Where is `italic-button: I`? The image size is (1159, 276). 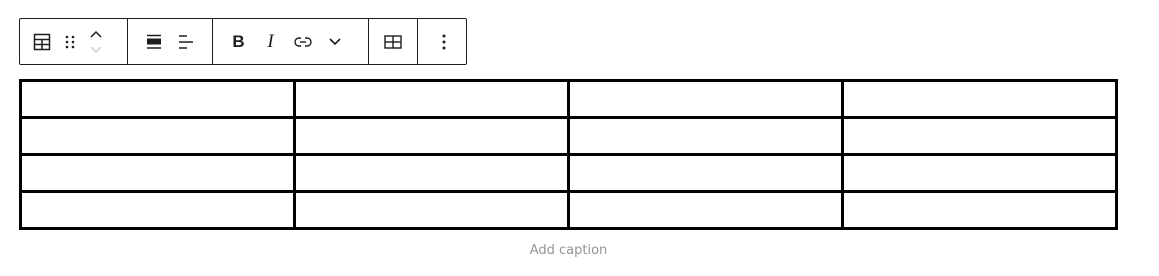
italic-button: I is located at coordinates (271, 42).